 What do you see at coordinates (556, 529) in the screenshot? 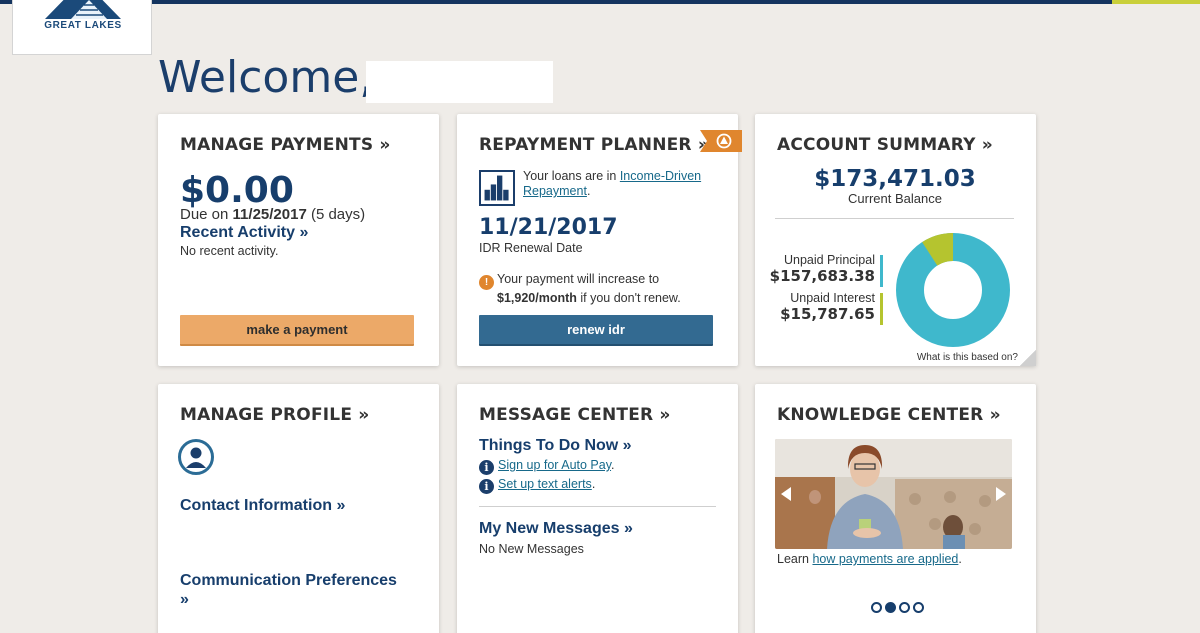
I see `my-new-messages-link: My New Messages »` at bounding box center [556, 529].